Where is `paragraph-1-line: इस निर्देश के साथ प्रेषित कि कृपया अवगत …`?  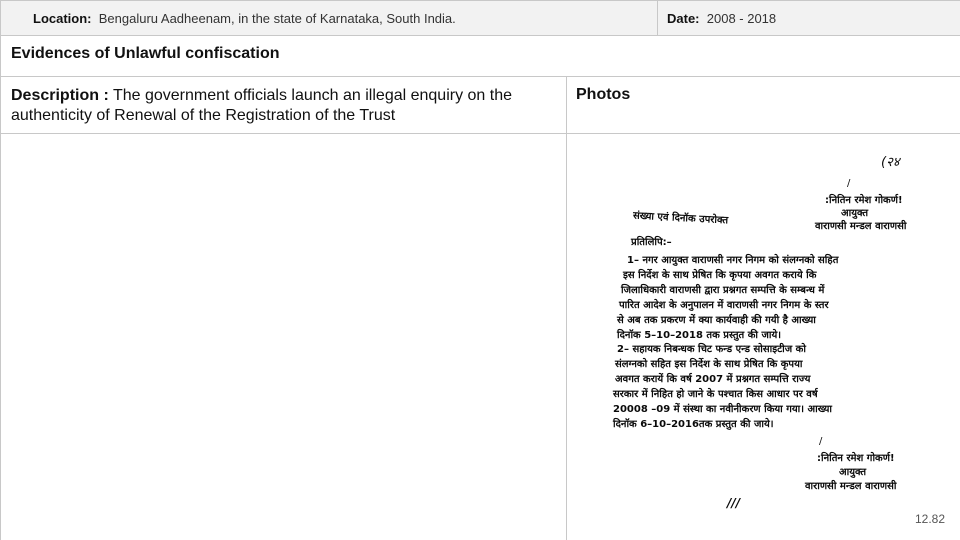 paragraph-1-line: इस निर्देश के साथ प्रेषित कि कृपया अवगत … is located at coordinates (720, 275).